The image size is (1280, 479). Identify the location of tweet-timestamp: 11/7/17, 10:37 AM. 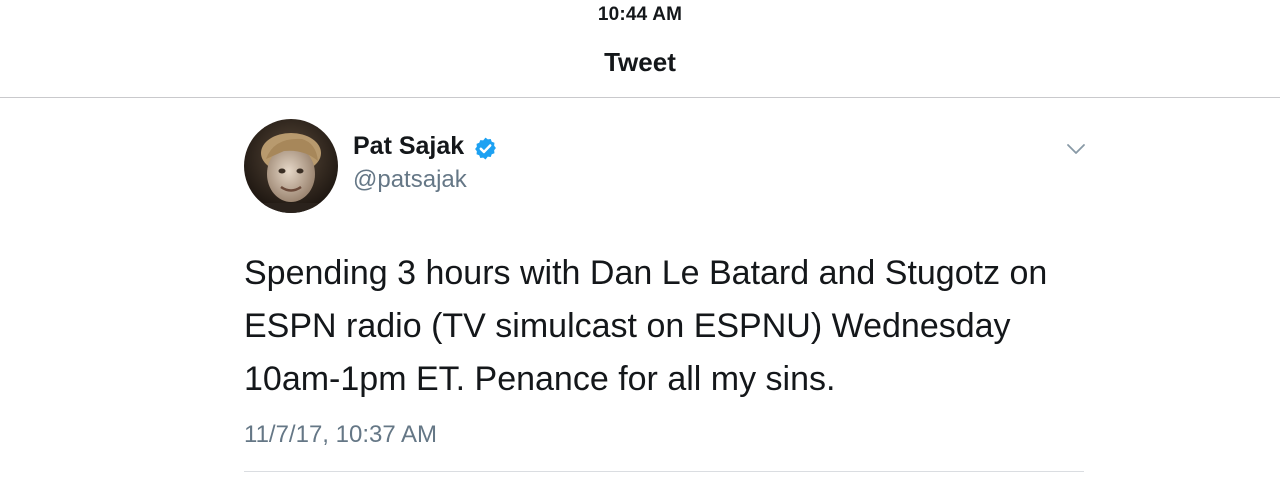
(340, 435).